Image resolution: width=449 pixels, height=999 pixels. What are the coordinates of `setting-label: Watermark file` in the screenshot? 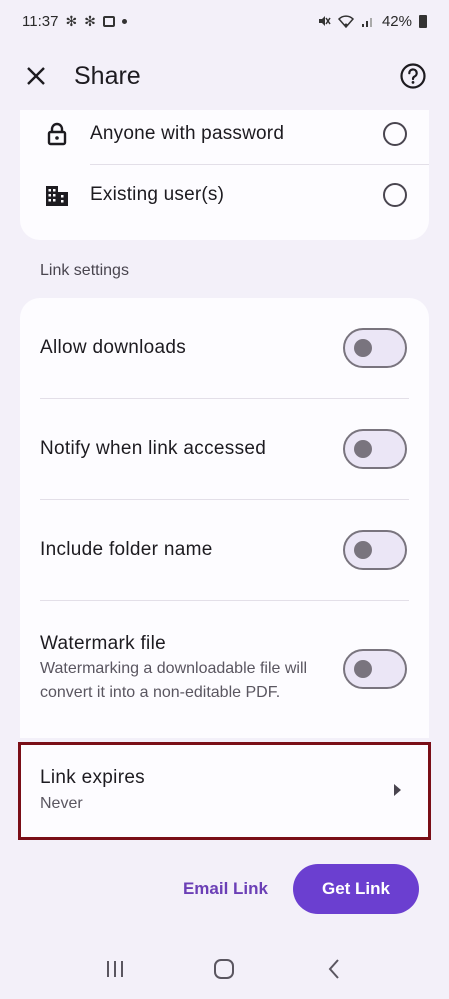 It's located at (103, 643).